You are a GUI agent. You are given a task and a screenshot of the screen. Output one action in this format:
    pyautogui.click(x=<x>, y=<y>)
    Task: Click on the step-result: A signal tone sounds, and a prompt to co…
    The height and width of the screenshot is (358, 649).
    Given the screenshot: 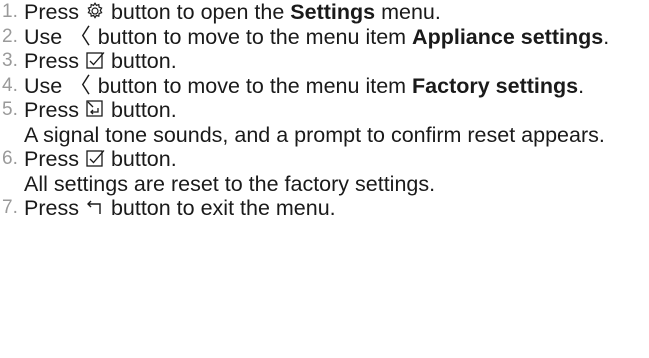 What is the action you would take?
    pyautogui.click(x=314, y=134)
    